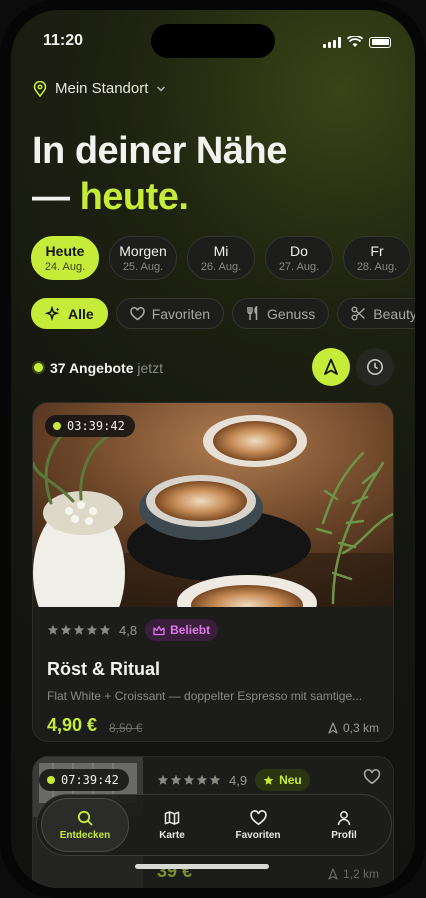 The height and width of the screenshot is (898, 426). What do you see at coordinates (40, 88) in the screenshot?
I see `location-pin-icon` at bounding box center [40, 88].